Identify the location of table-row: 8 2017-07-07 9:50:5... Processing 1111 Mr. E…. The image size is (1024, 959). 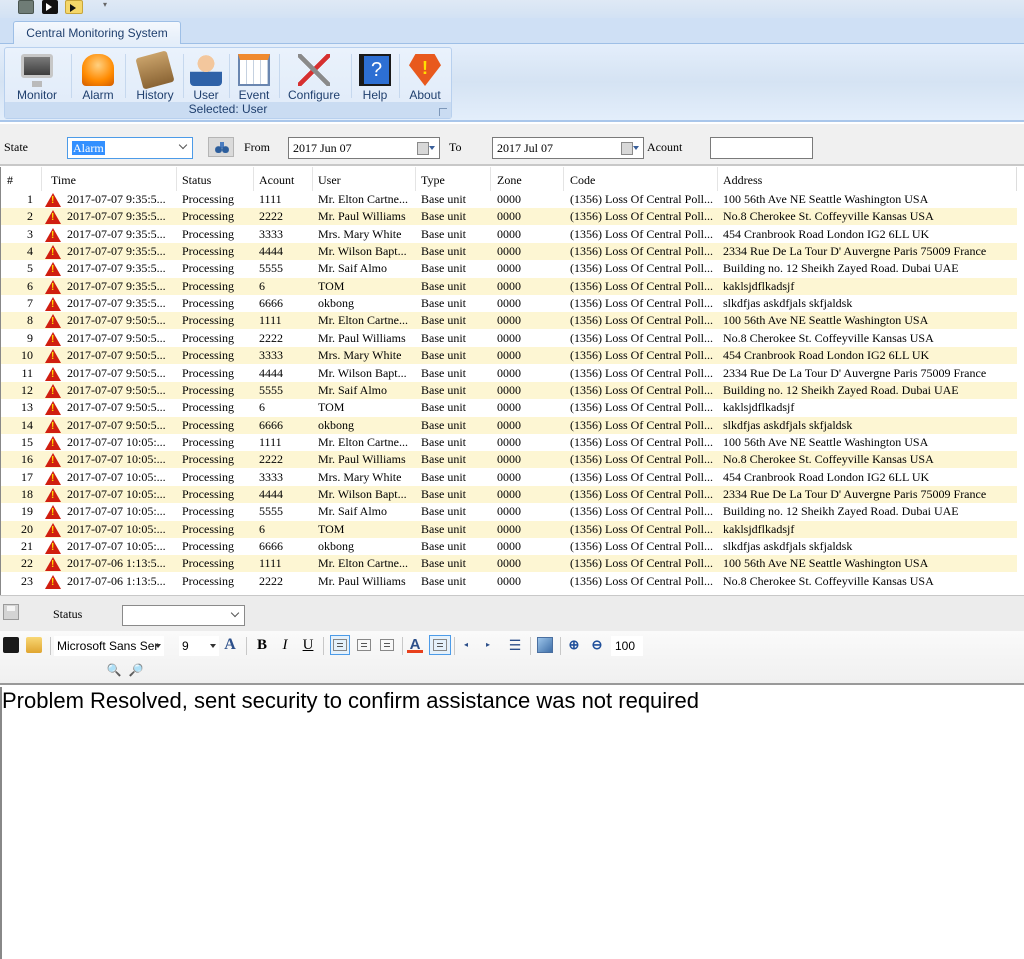
(509, 321).